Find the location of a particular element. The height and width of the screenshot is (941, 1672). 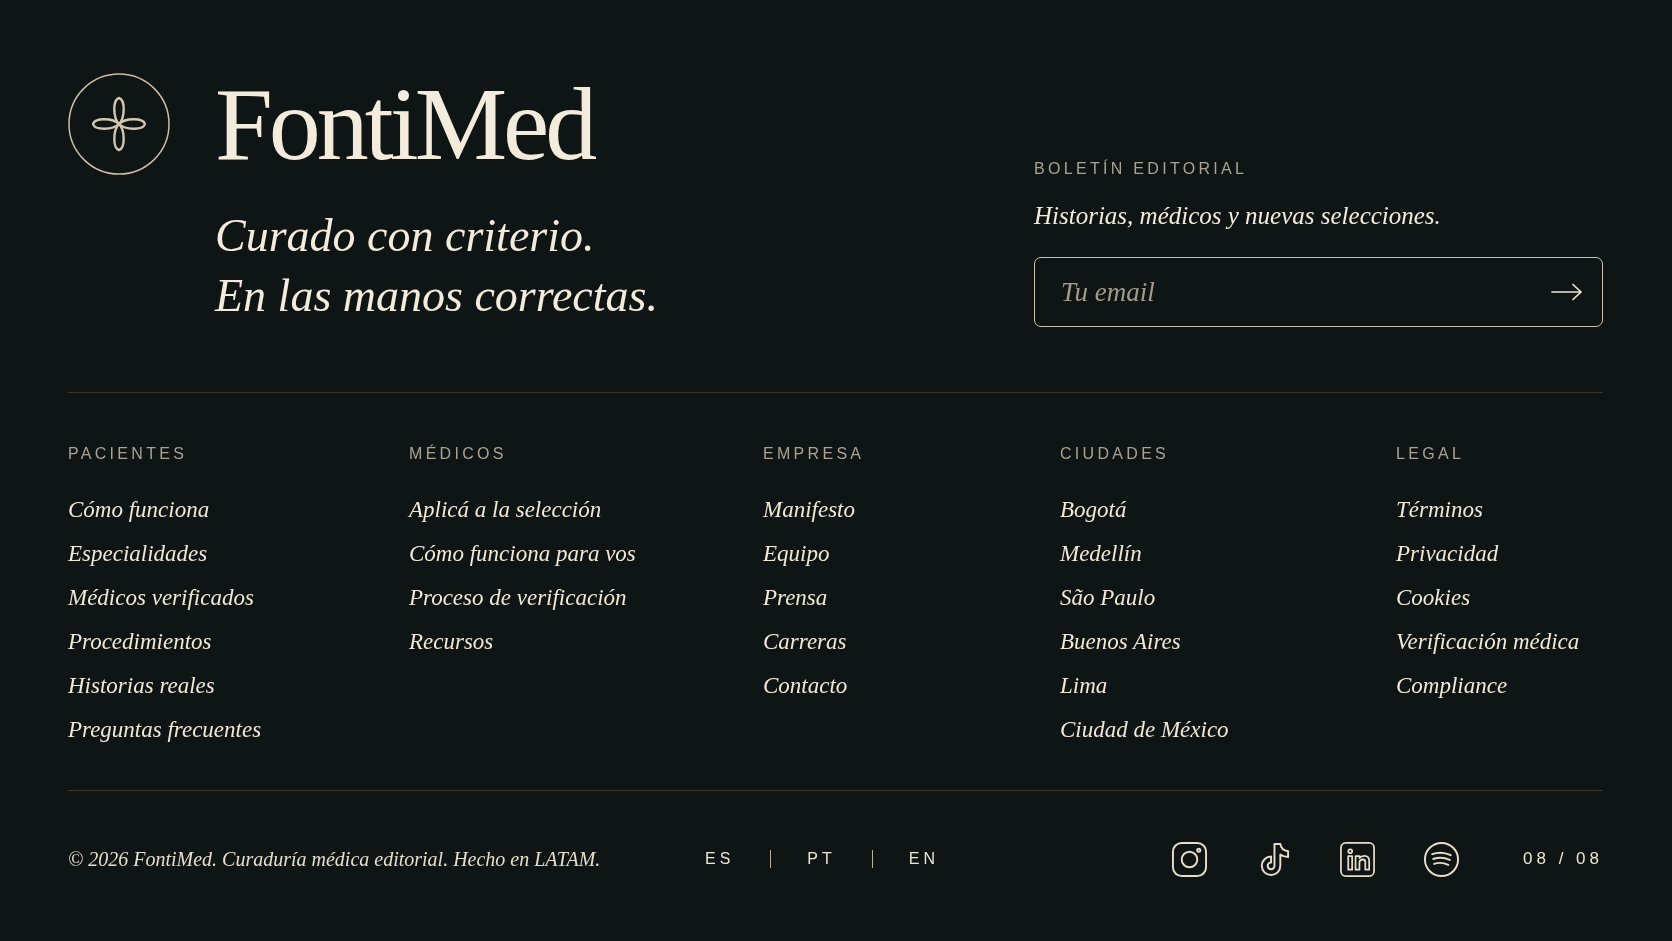

footer-link: Contacto is located at coordinates (805, 686).